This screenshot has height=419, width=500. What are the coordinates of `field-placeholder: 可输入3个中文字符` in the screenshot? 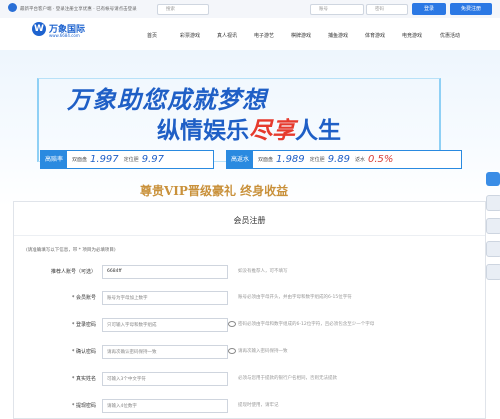 It's located at (126, 379).